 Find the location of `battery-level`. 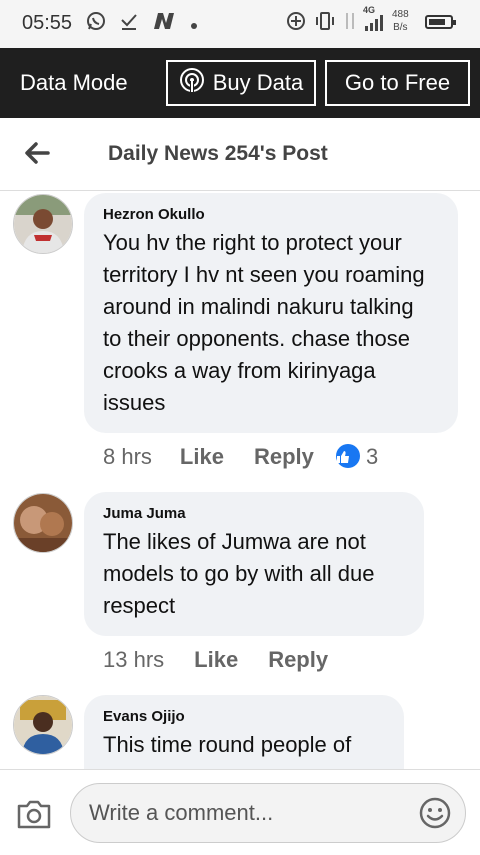

battery-level is located at coordinates (437, 22).